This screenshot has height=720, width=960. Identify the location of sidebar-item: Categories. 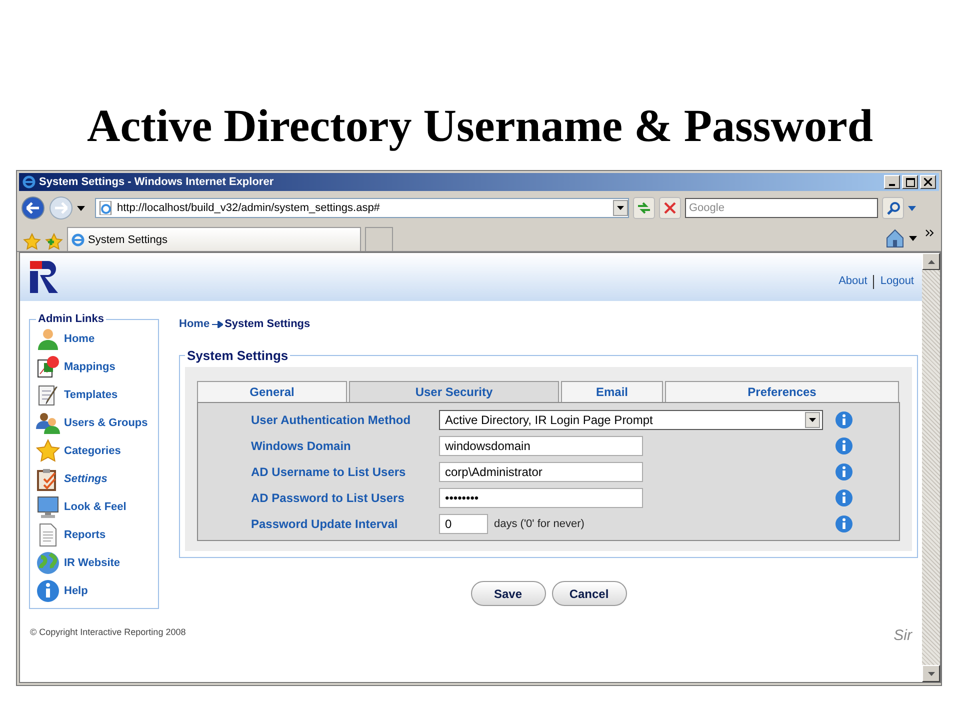
(95, 451).